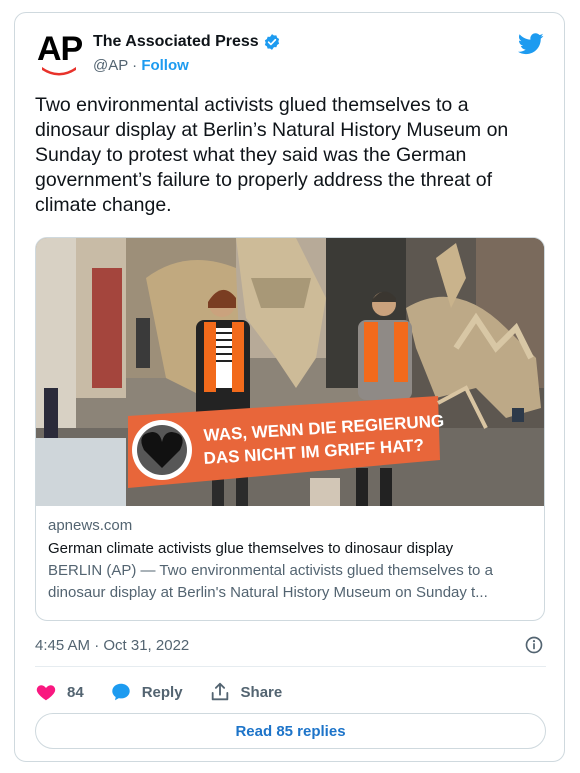 Image resolution: width=580 pixels, height=773 pixels. I want to click on tweet-header: AP The Associated Press @AP · Follow, so click(290, 60).